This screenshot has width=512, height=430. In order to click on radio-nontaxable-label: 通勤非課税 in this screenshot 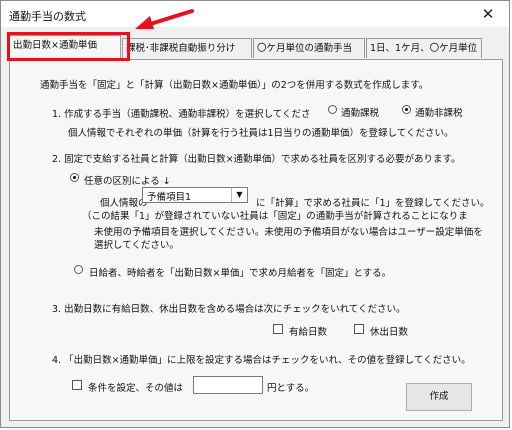, I will do `click(439, 113)`.